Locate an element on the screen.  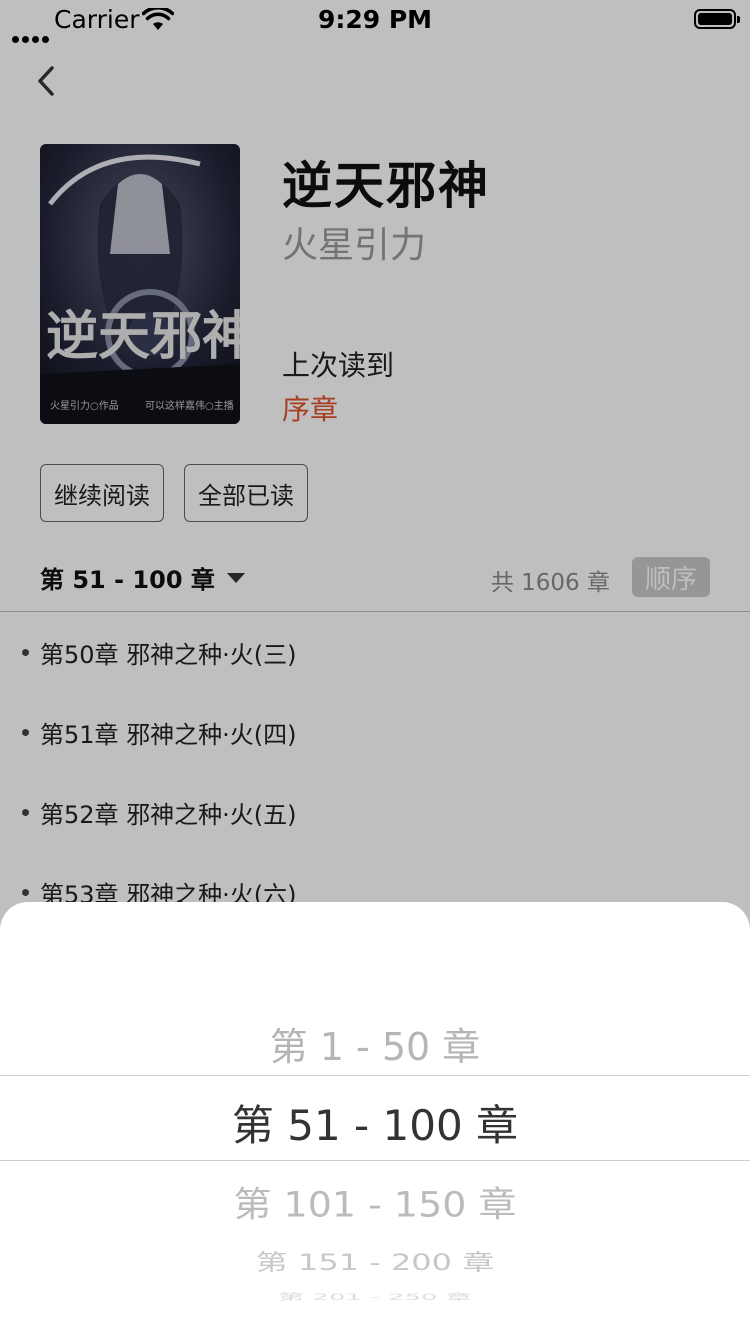
picker-option: 第 151 - 200 章 is located at coordinates (375, 1261).